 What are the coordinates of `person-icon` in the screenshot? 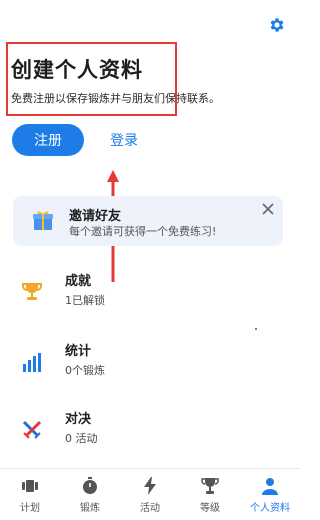 It's located at (270, 486).